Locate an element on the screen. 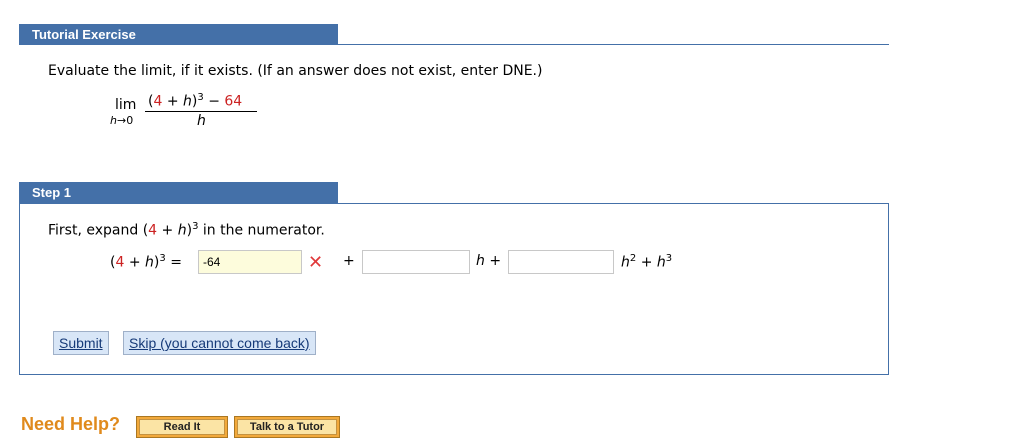 The height and width of the screenshot is (443, 1024). lim-label: lim is located at coordinates (126, 105).